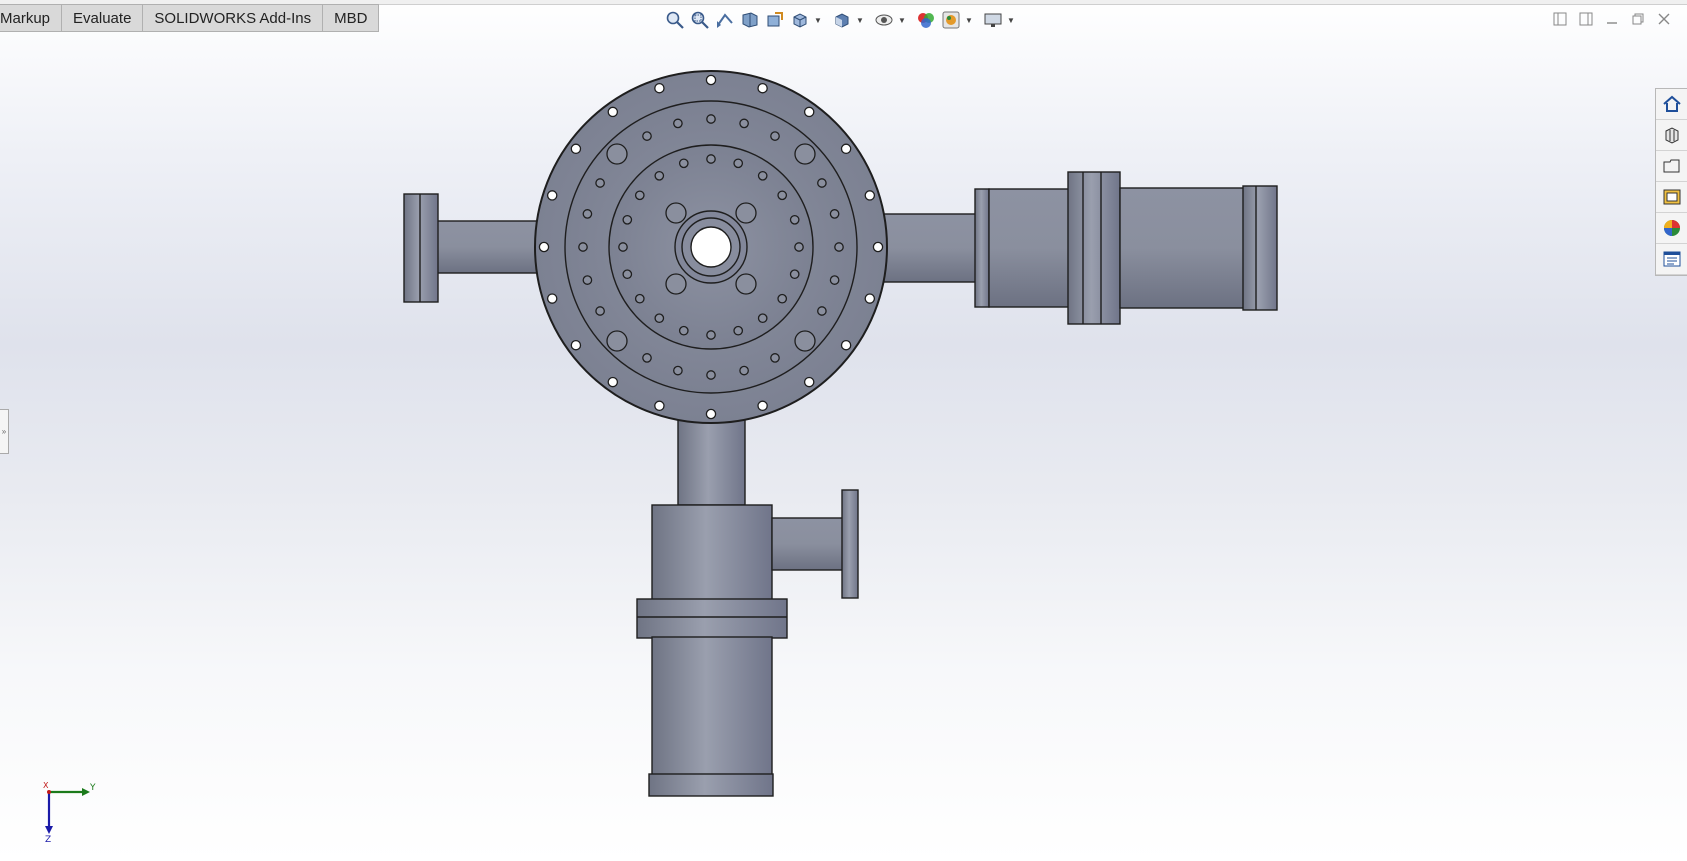  I want to click on triad-y-label: Y, so click(92, 788).